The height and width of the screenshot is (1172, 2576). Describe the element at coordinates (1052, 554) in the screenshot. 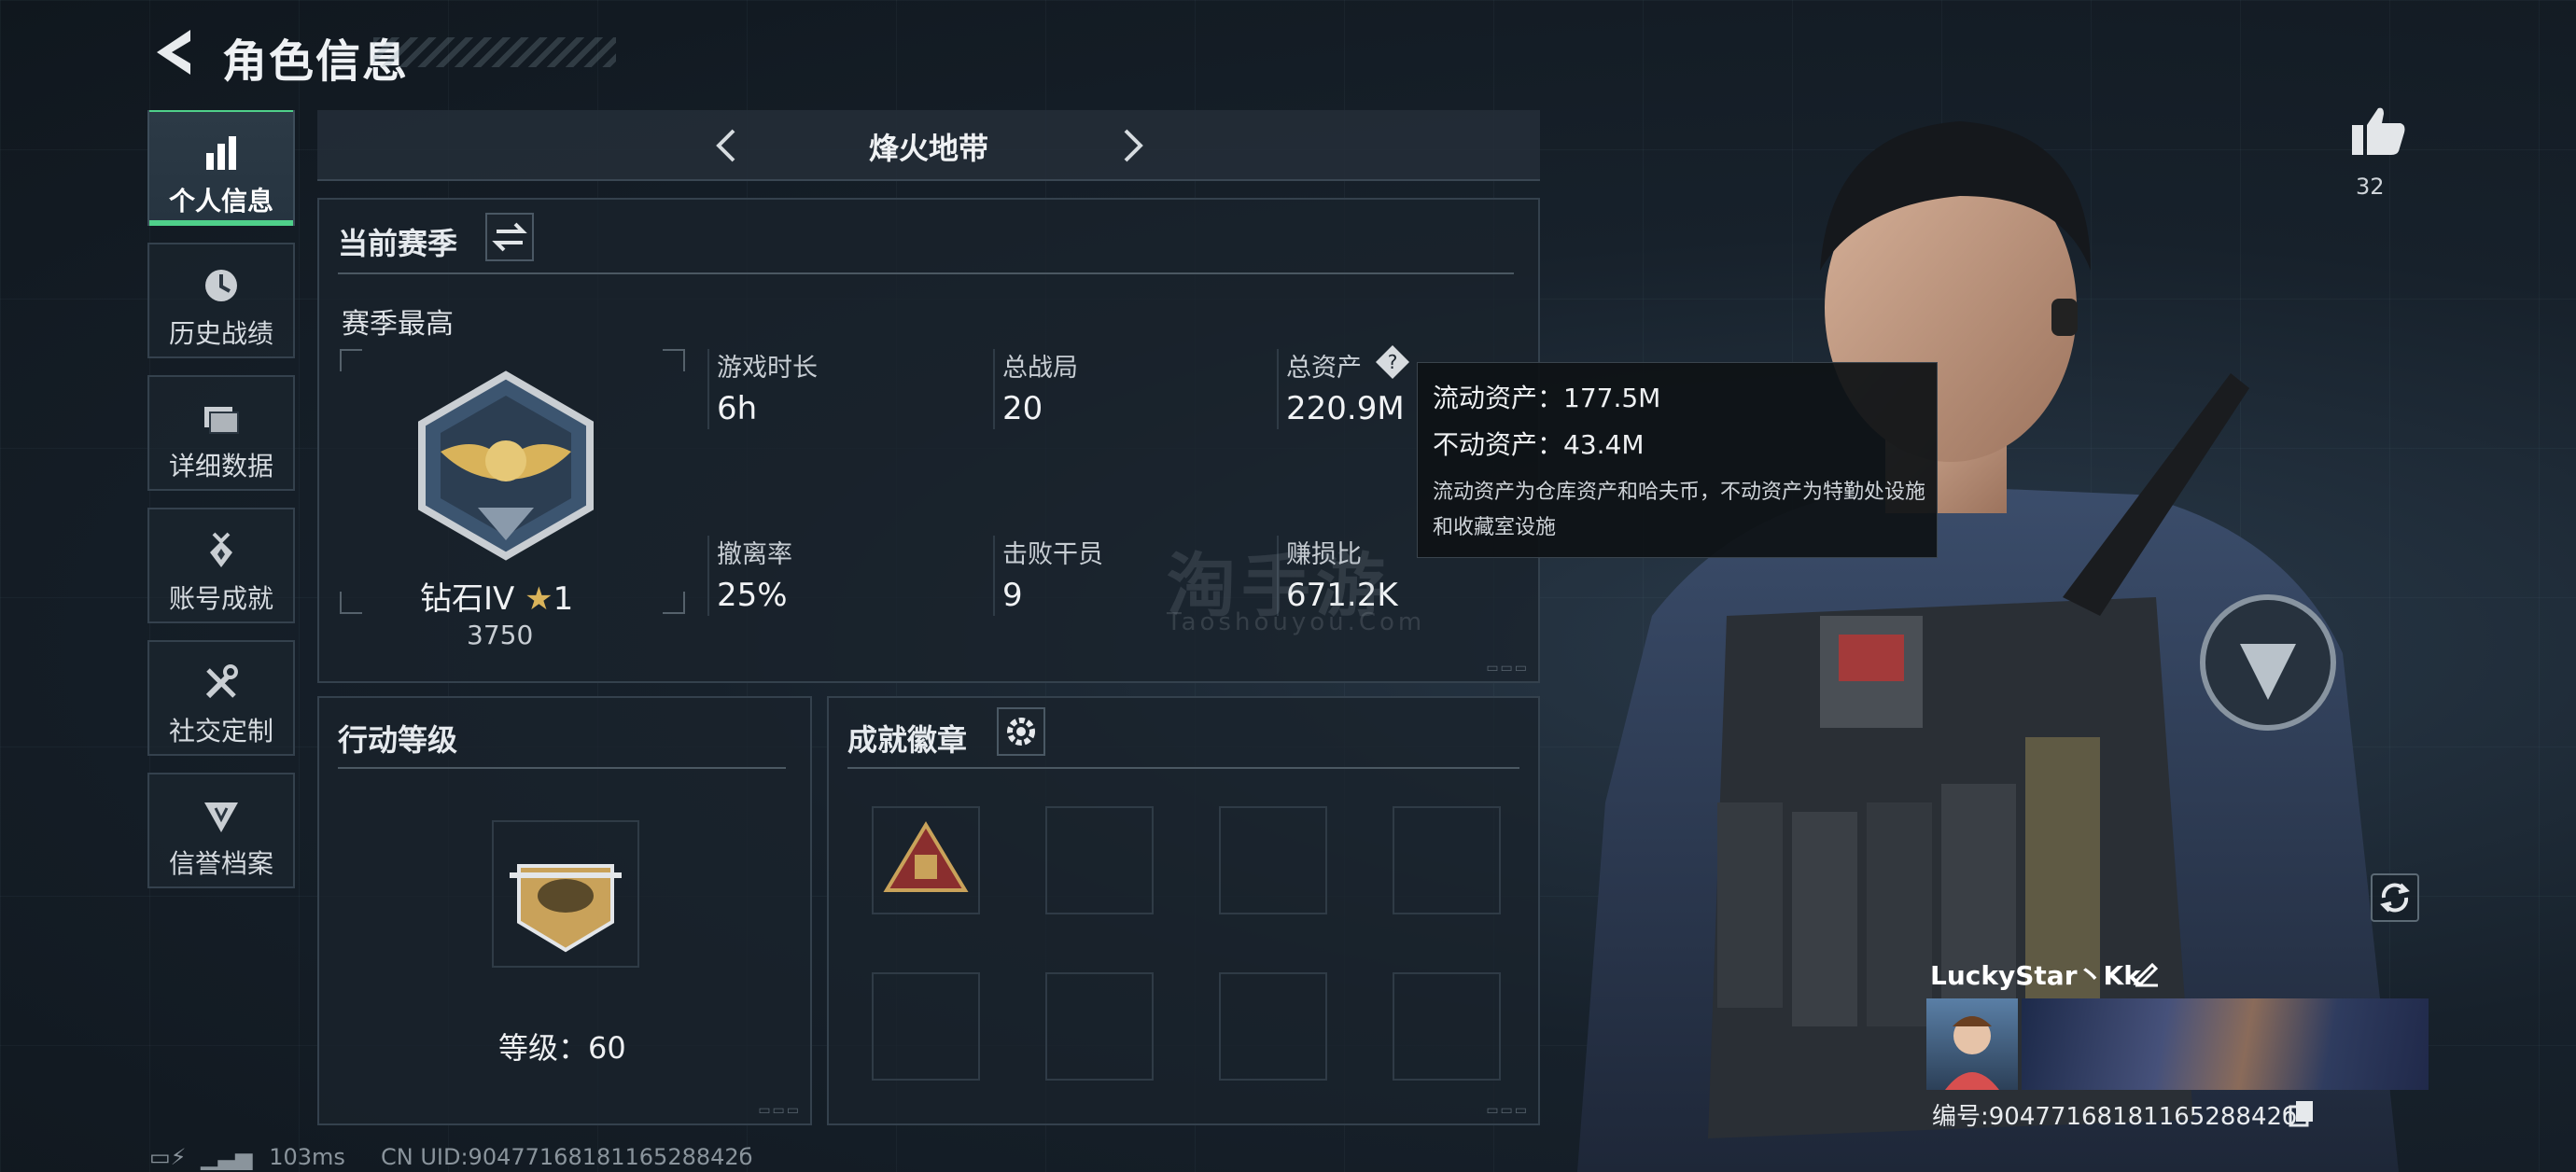

I see `stat-label-kills: 击败干员` at that location.